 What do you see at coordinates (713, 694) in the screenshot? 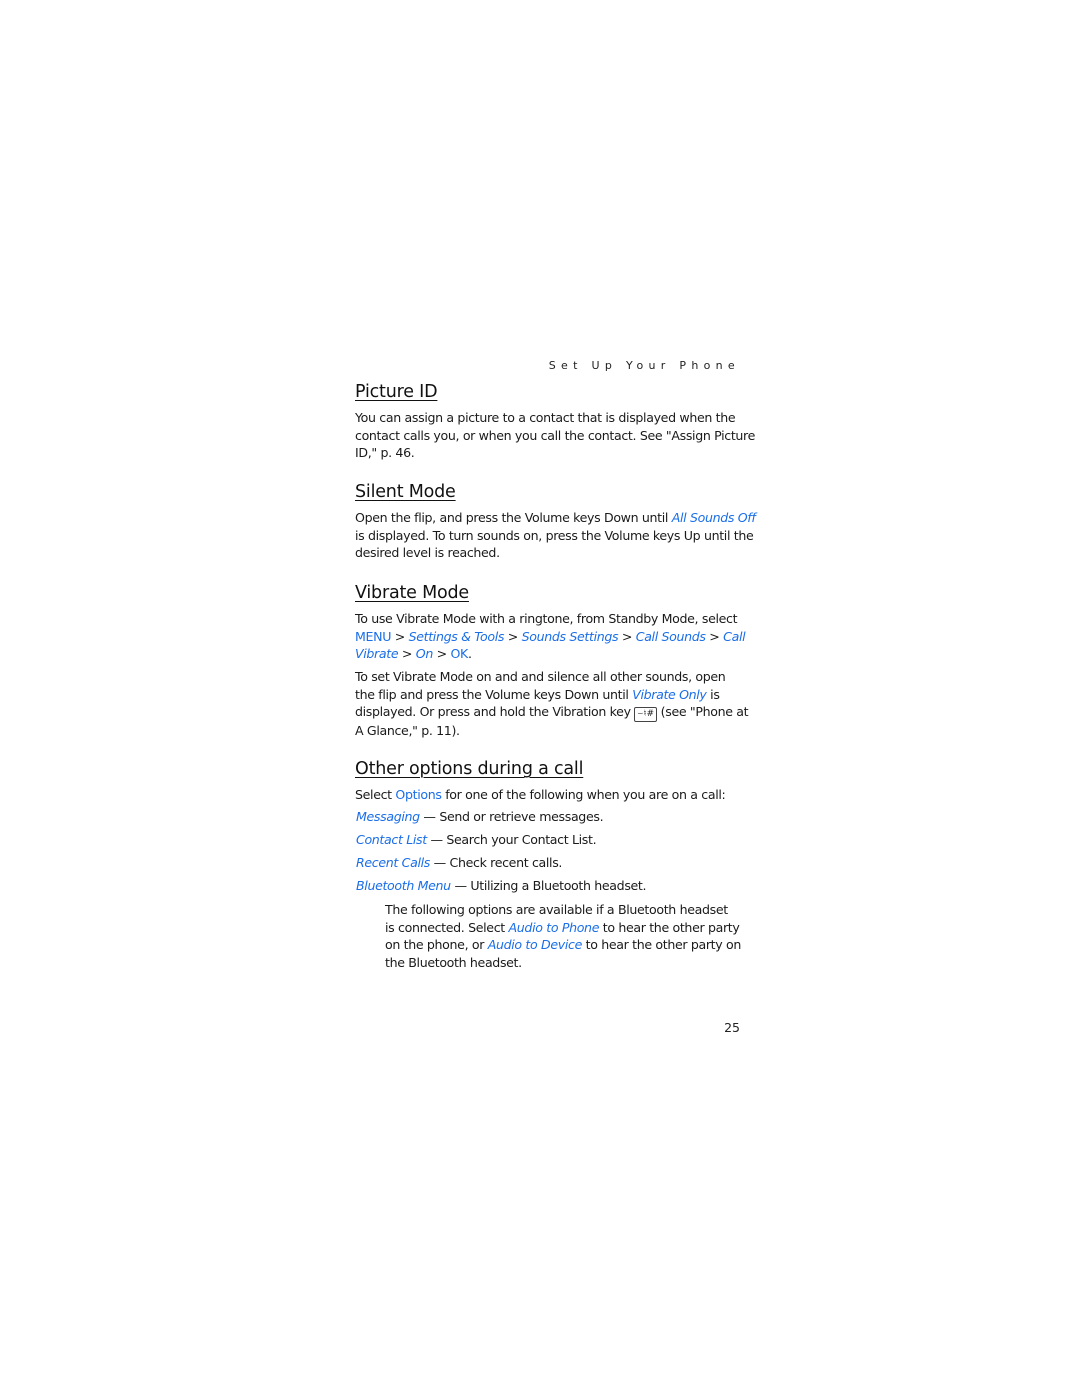
I see `text: is` at bounding box center [713, 694].